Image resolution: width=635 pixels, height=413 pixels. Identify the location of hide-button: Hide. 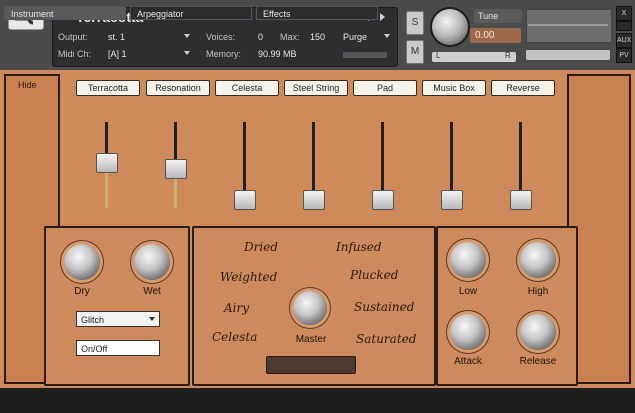
(27, 85).